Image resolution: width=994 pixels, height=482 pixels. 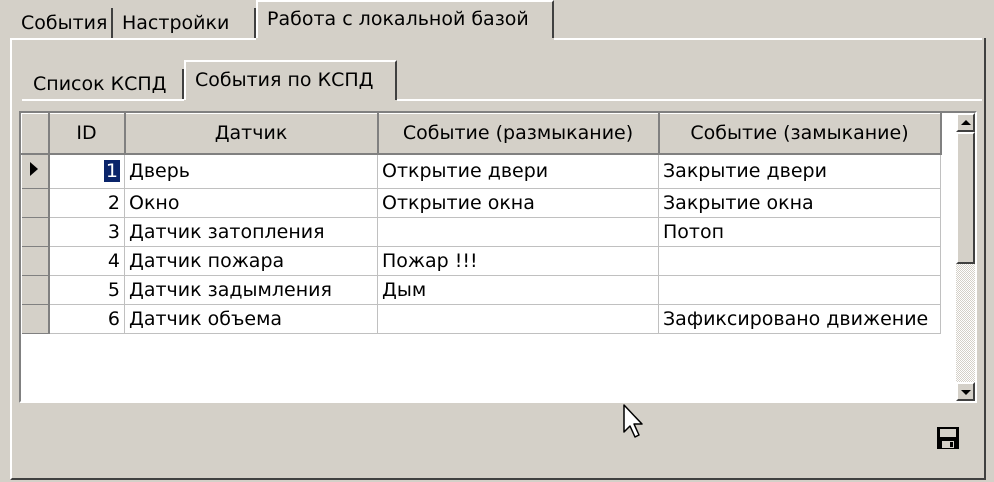 I want to click on cell-sensor: Окно, so click(x=251, y=203).